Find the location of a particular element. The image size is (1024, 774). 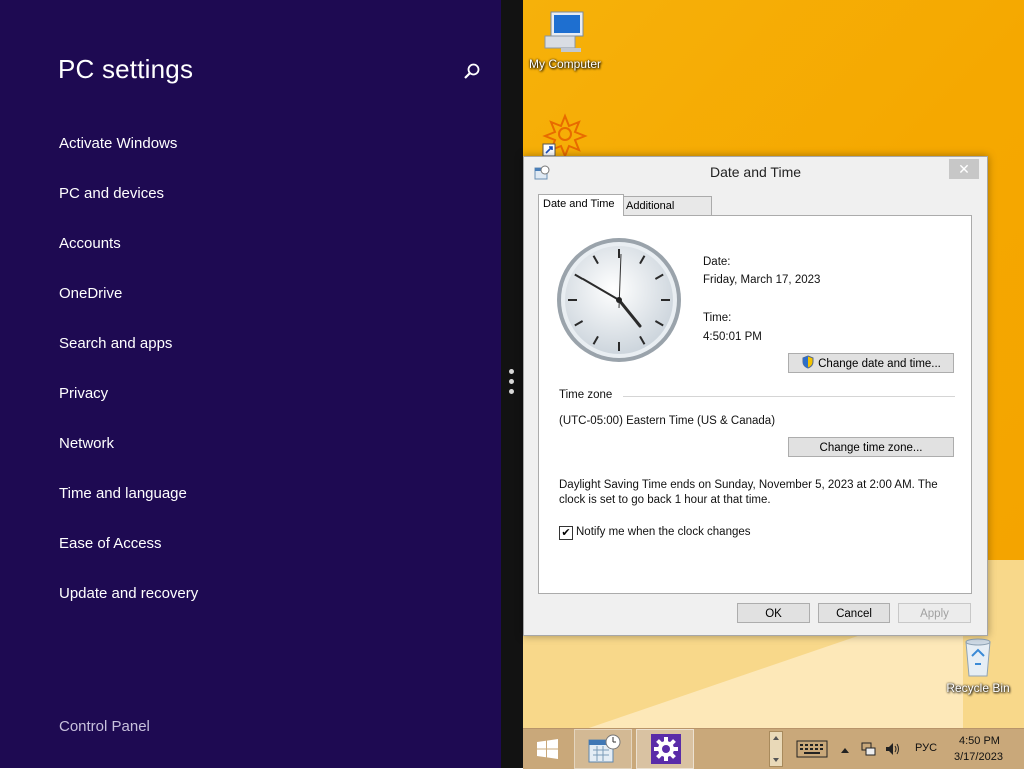

volume-icon is located at coordinates (893, 749).